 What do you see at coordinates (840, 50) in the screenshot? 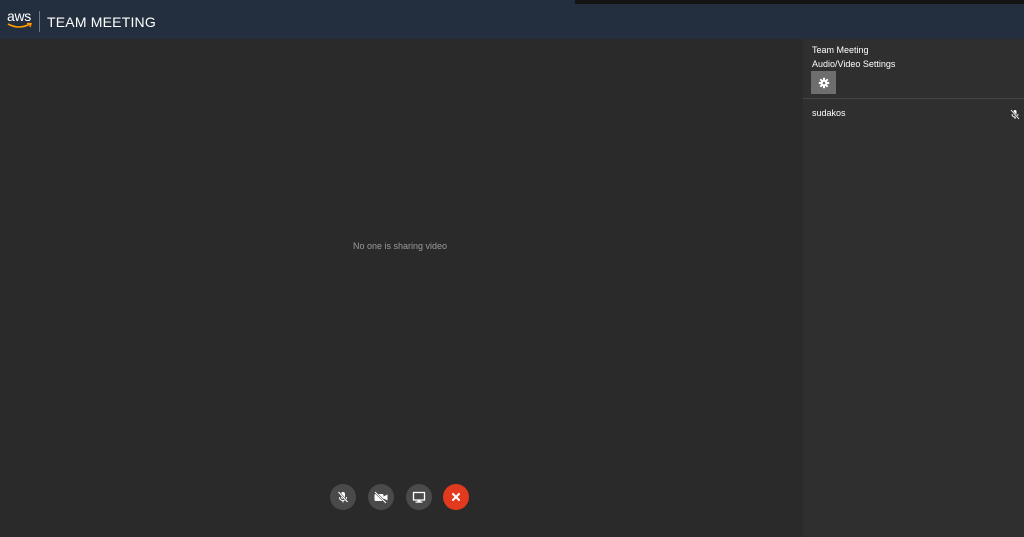
I see `meeting-title: Team Meeting` at bounding box center [840, 50].